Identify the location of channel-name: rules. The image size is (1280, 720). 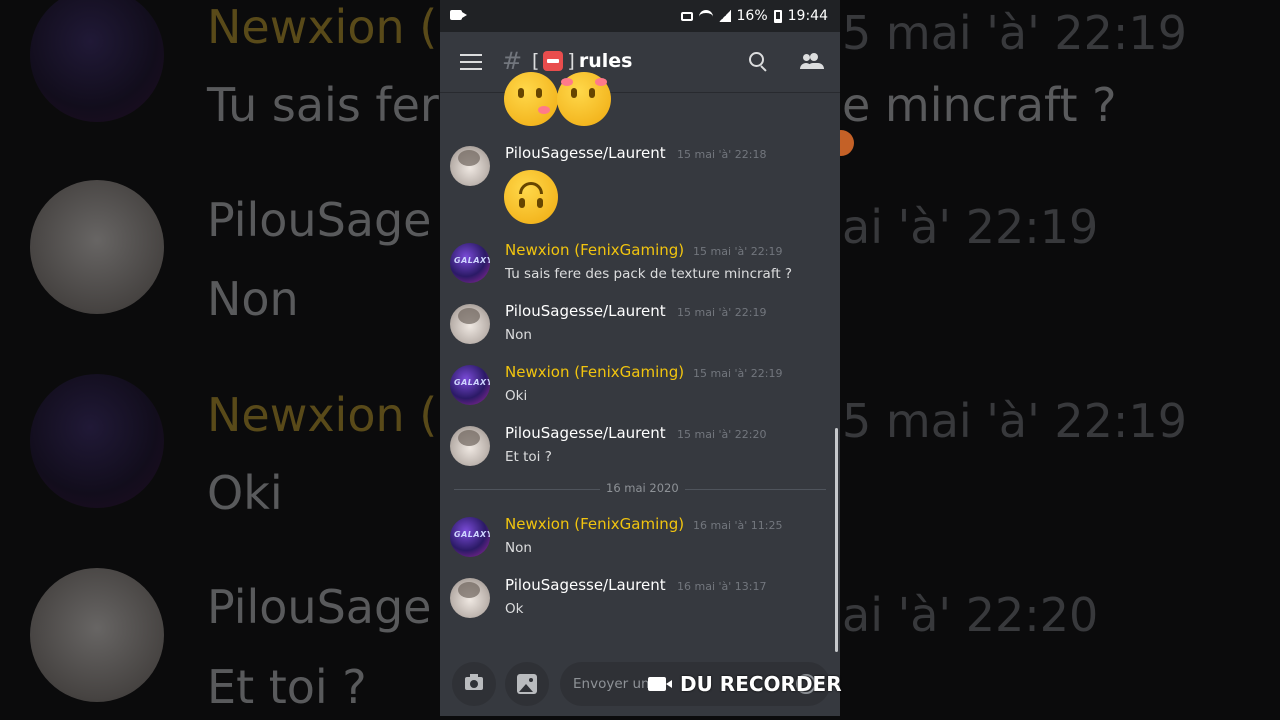
(605, 61).